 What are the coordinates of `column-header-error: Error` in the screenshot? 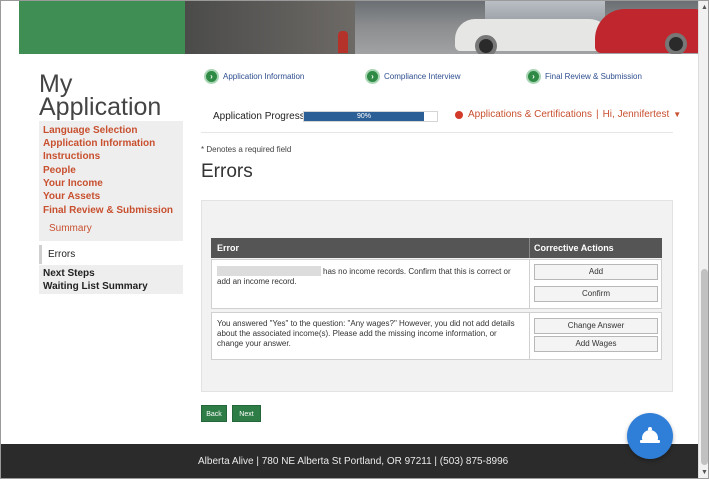 It's located at (228, 248).